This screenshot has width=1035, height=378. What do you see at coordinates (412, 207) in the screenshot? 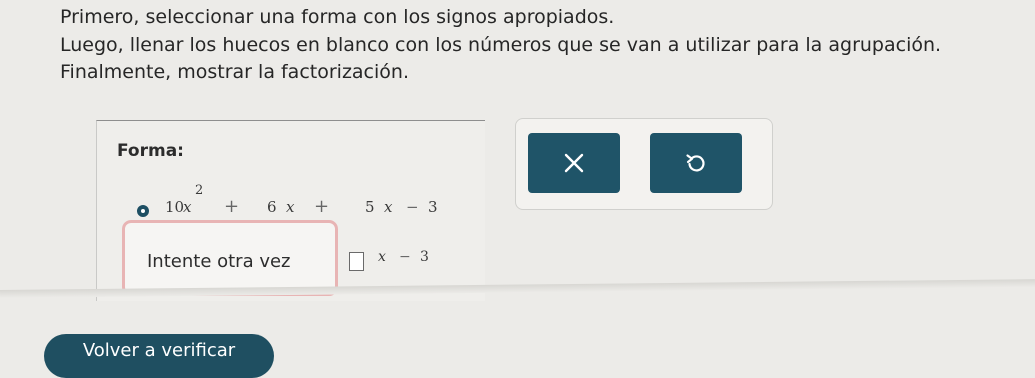
I see `operator-3: −` at bounding box center [412, 207].